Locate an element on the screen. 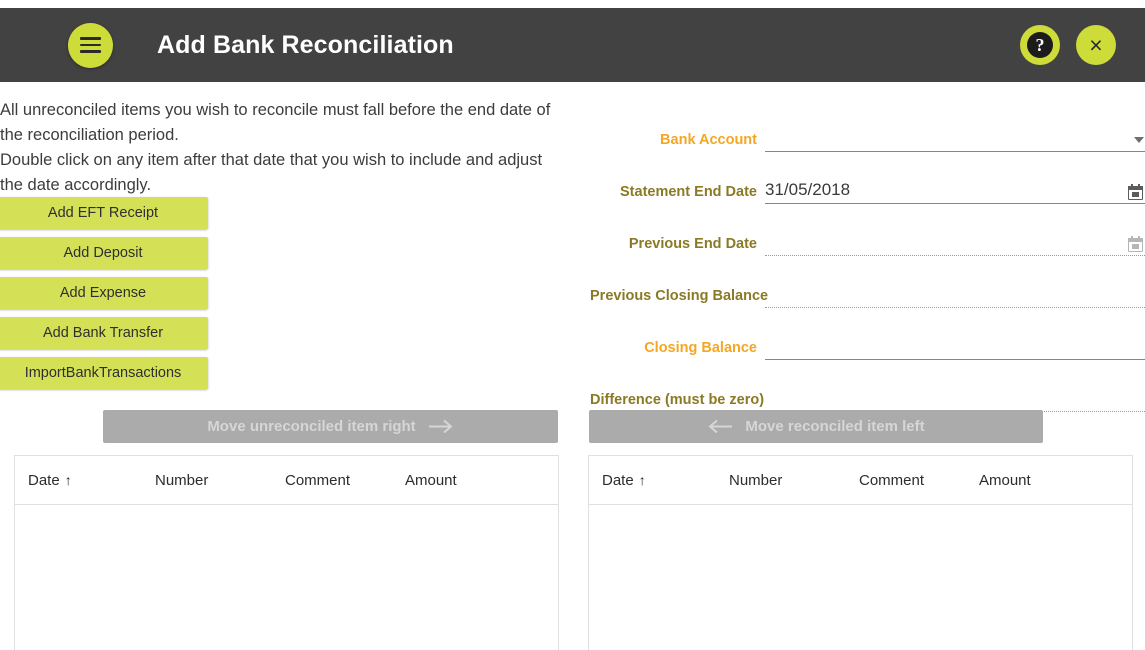  closing-balance-label: Closing Balance is located at coordinates (700, 348).